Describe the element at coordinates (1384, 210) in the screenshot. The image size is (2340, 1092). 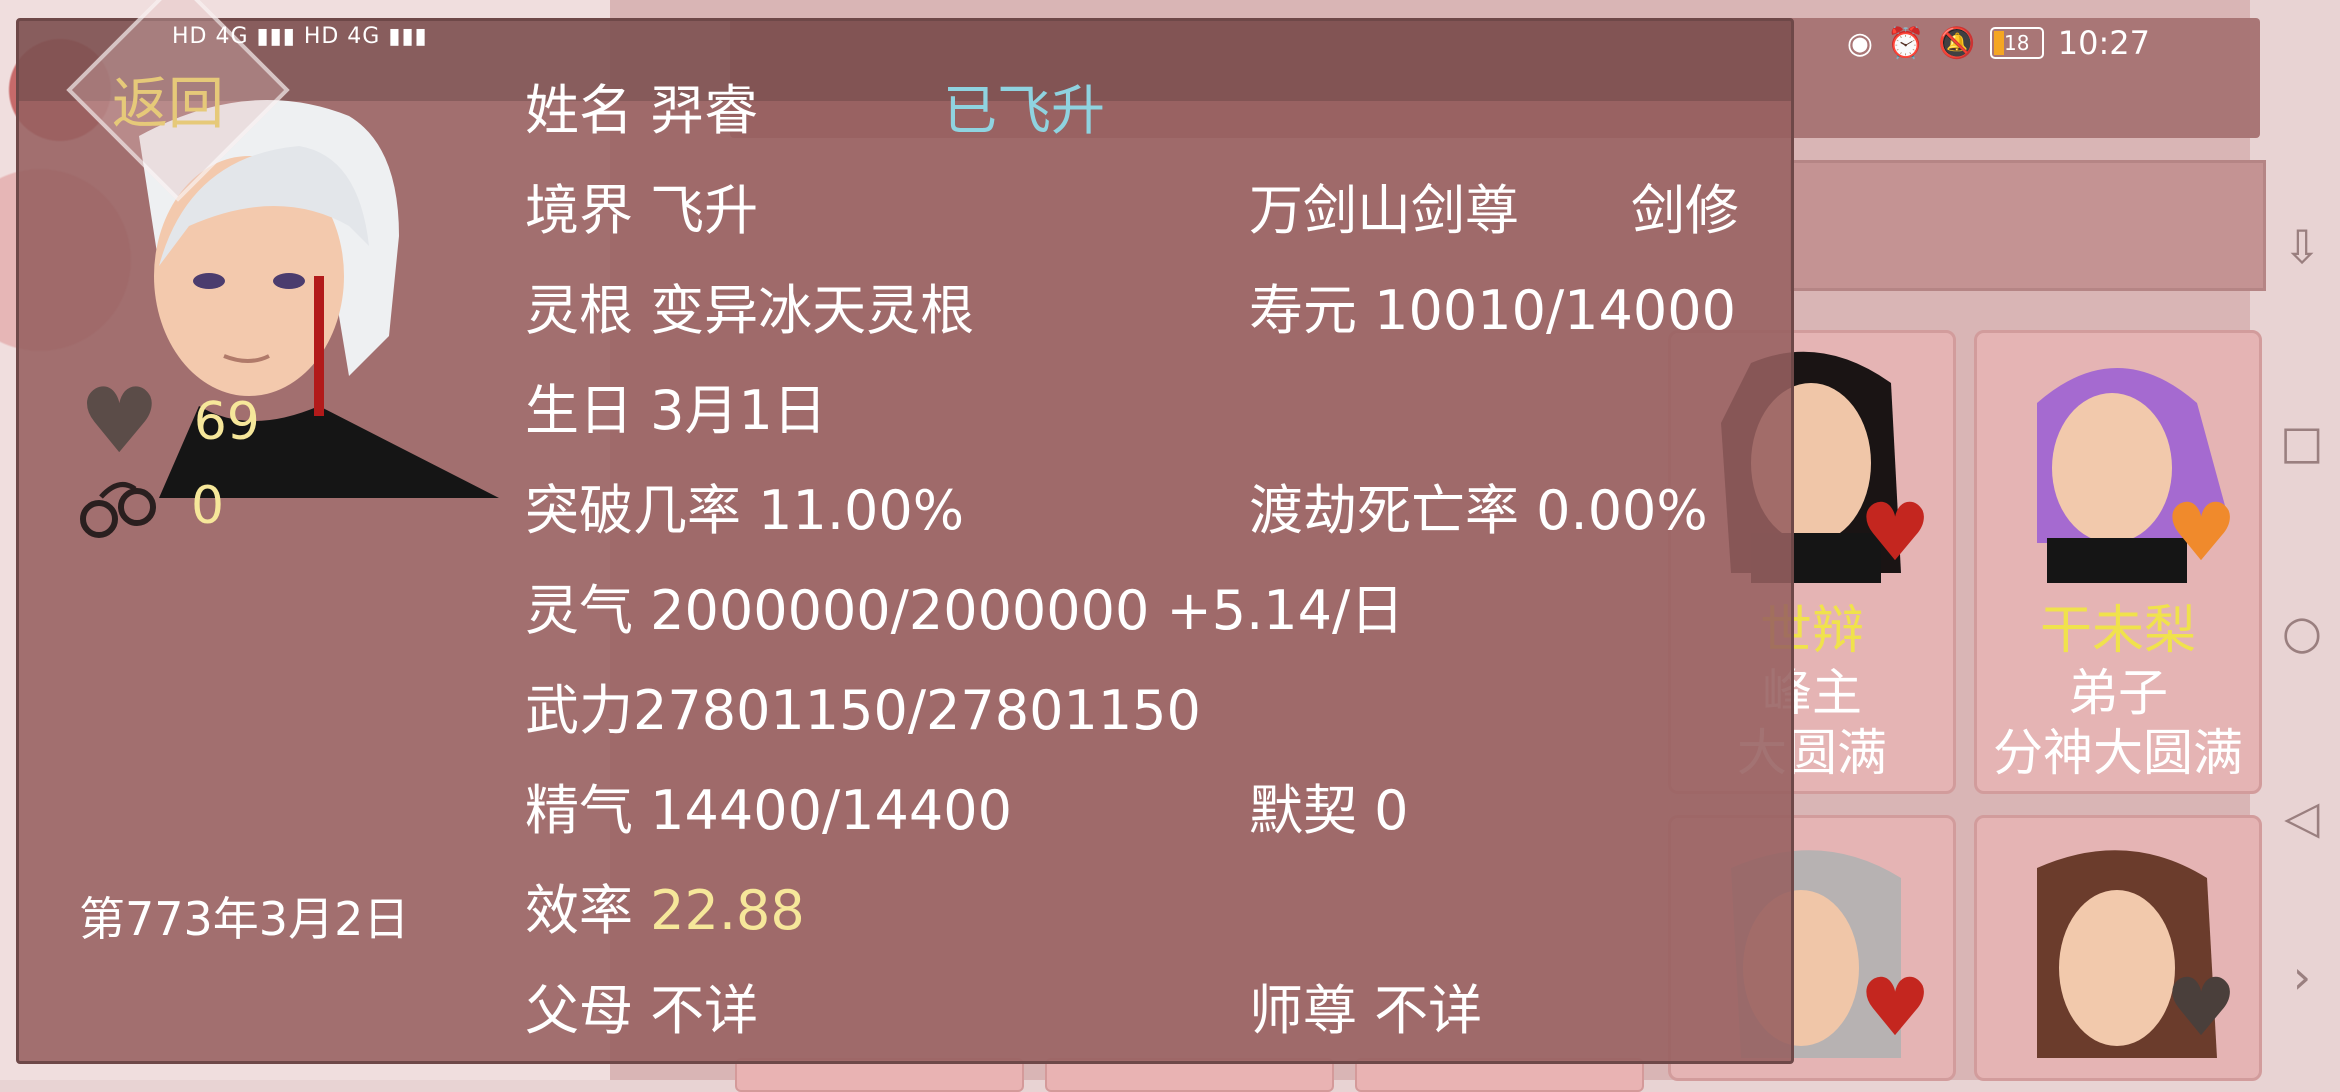
I see `title-label: 万剑山剑尊` at that location.